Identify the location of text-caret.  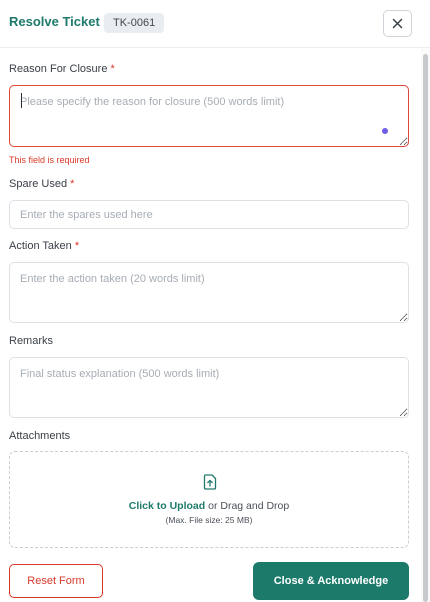
(21, 100).